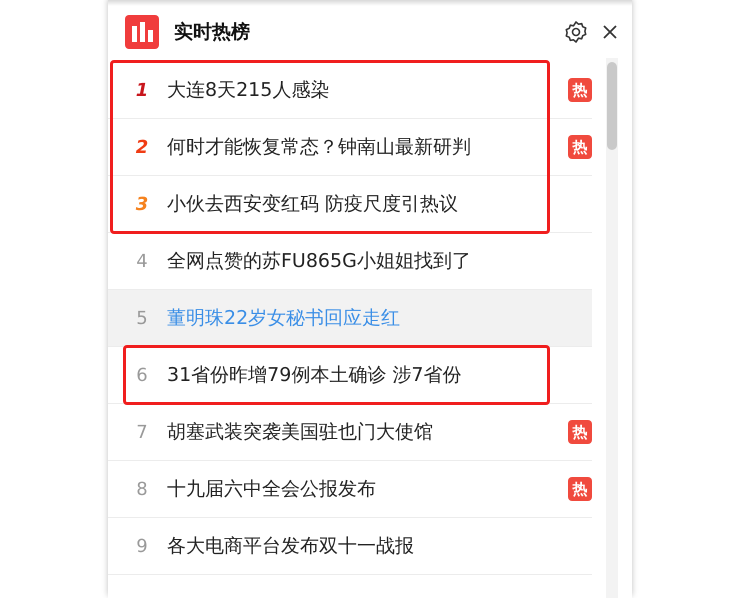  Describe the element at coordinates (350, 90) in the screenshot. I see `list-item: 1 大连8天215人感染 热` at that location.